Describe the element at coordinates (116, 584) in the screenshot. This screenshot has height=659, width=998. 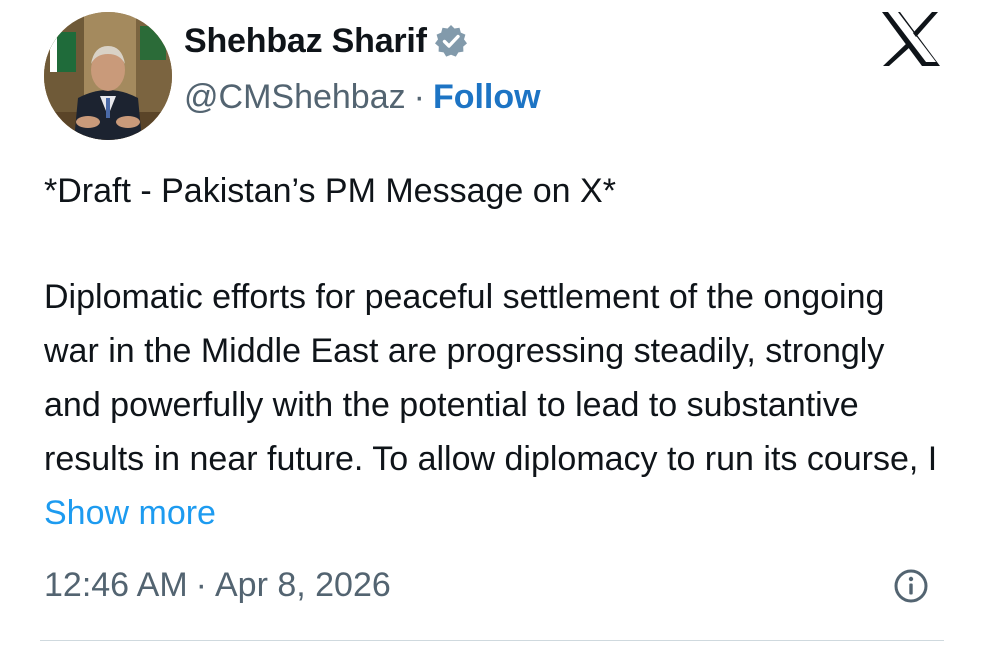
I see `tweet-time: 12:46 AM` at that location.